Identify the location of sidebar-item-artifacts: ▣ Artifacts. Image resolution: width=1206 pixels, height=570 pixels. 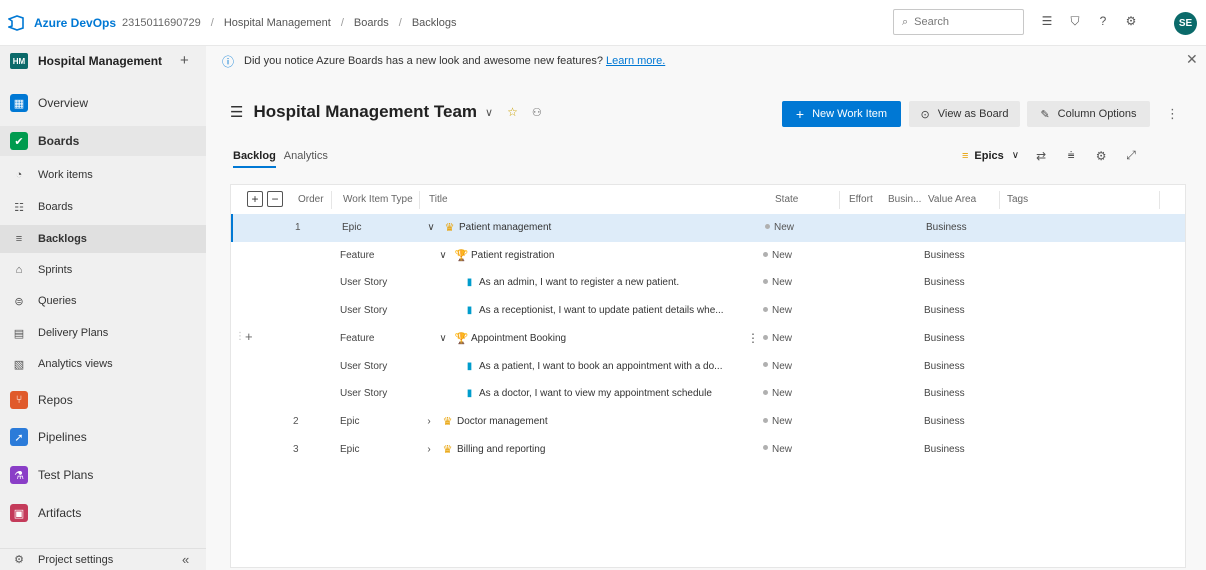
(103, 513).